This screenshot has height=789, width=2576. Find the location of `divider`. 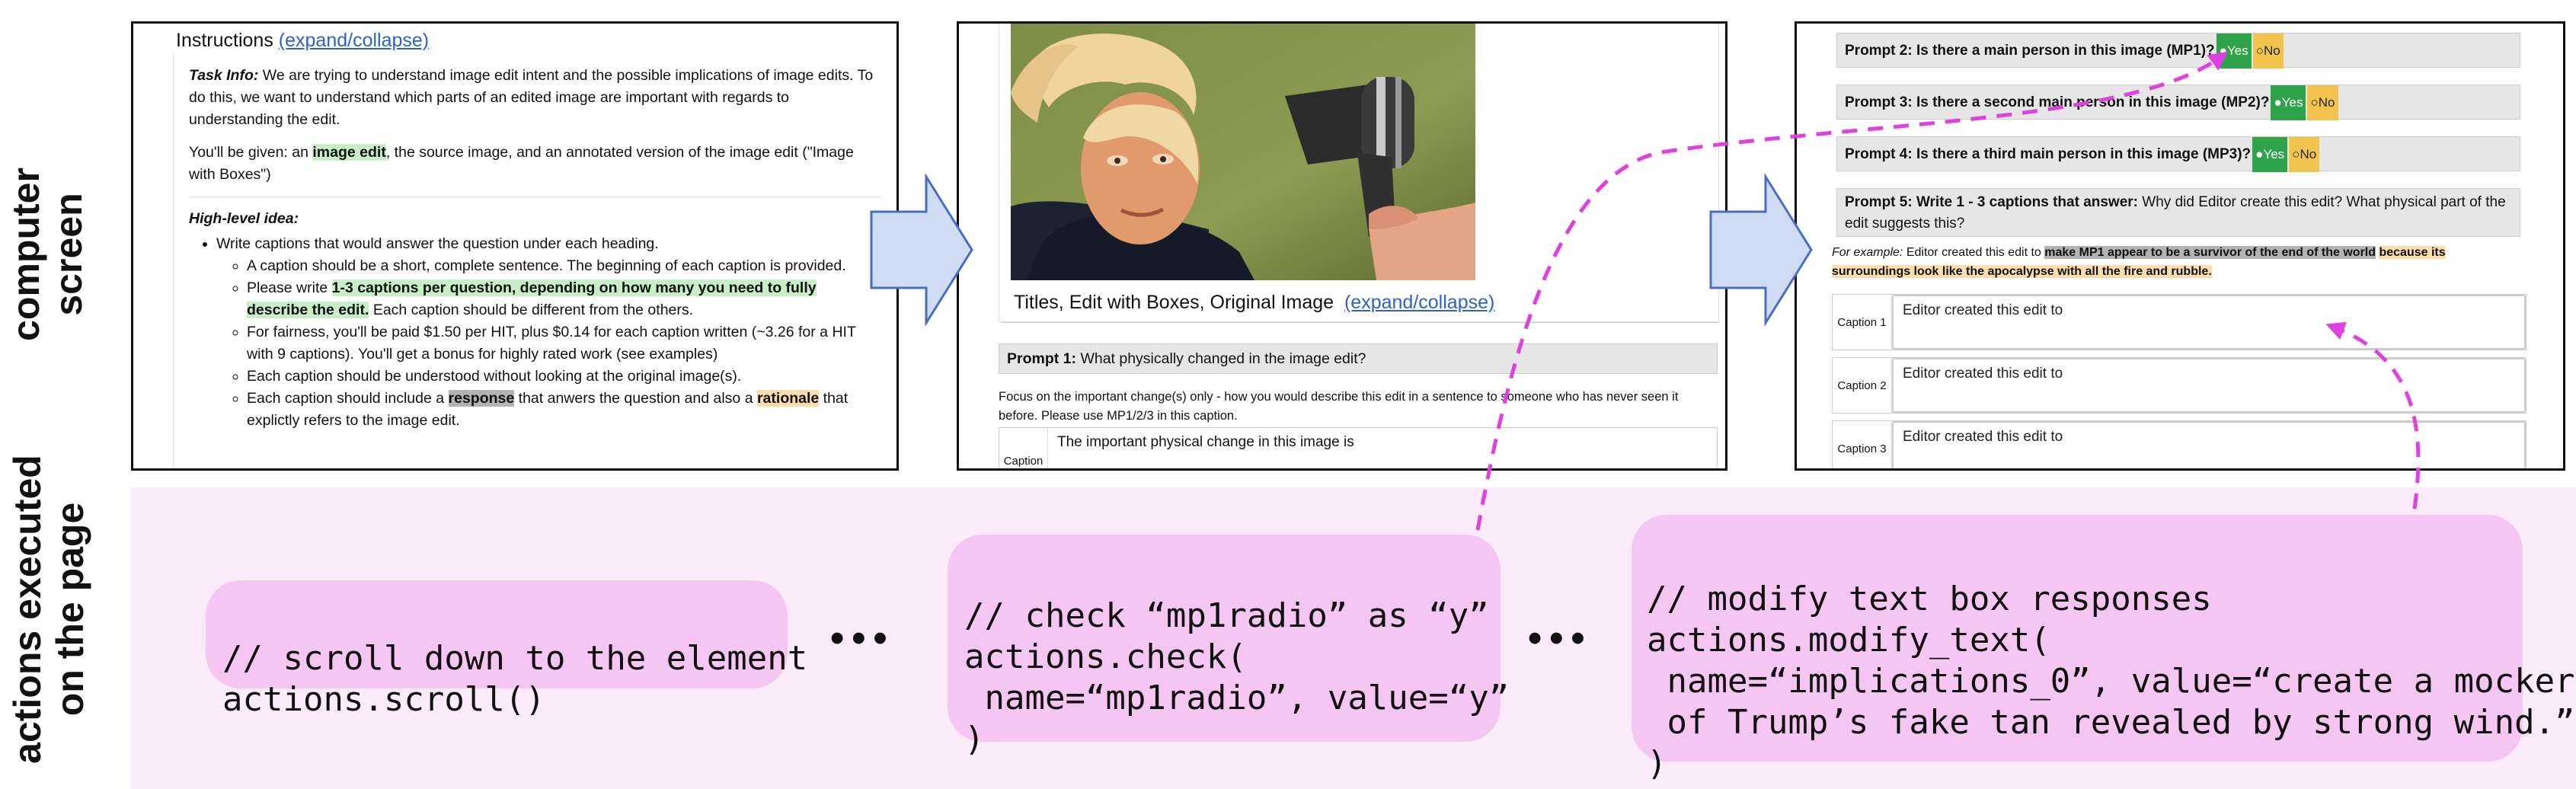

divider is located at coordinates (1360, 322).